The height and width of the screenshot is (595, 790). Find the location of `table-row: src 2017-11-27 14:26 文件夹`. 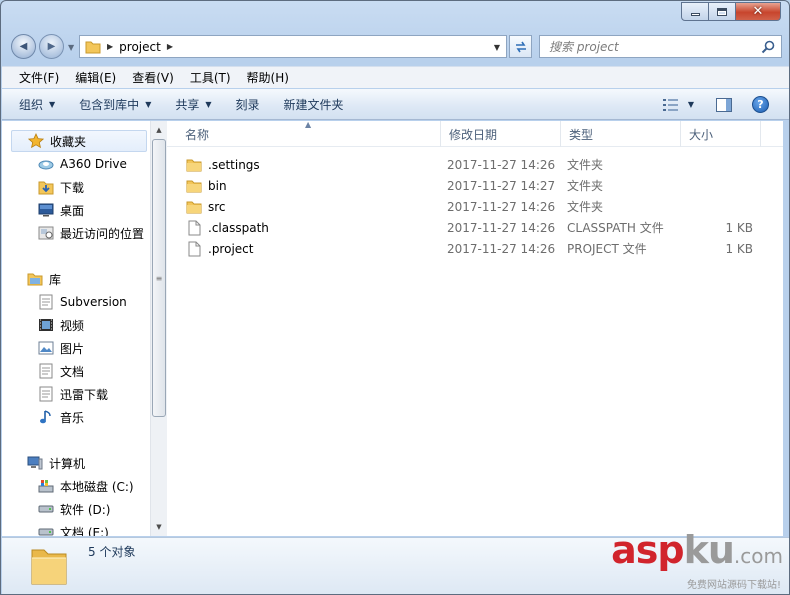

table-row: src 2017-11-27 14:26 文件夹 is located at coordinates (467, 206).